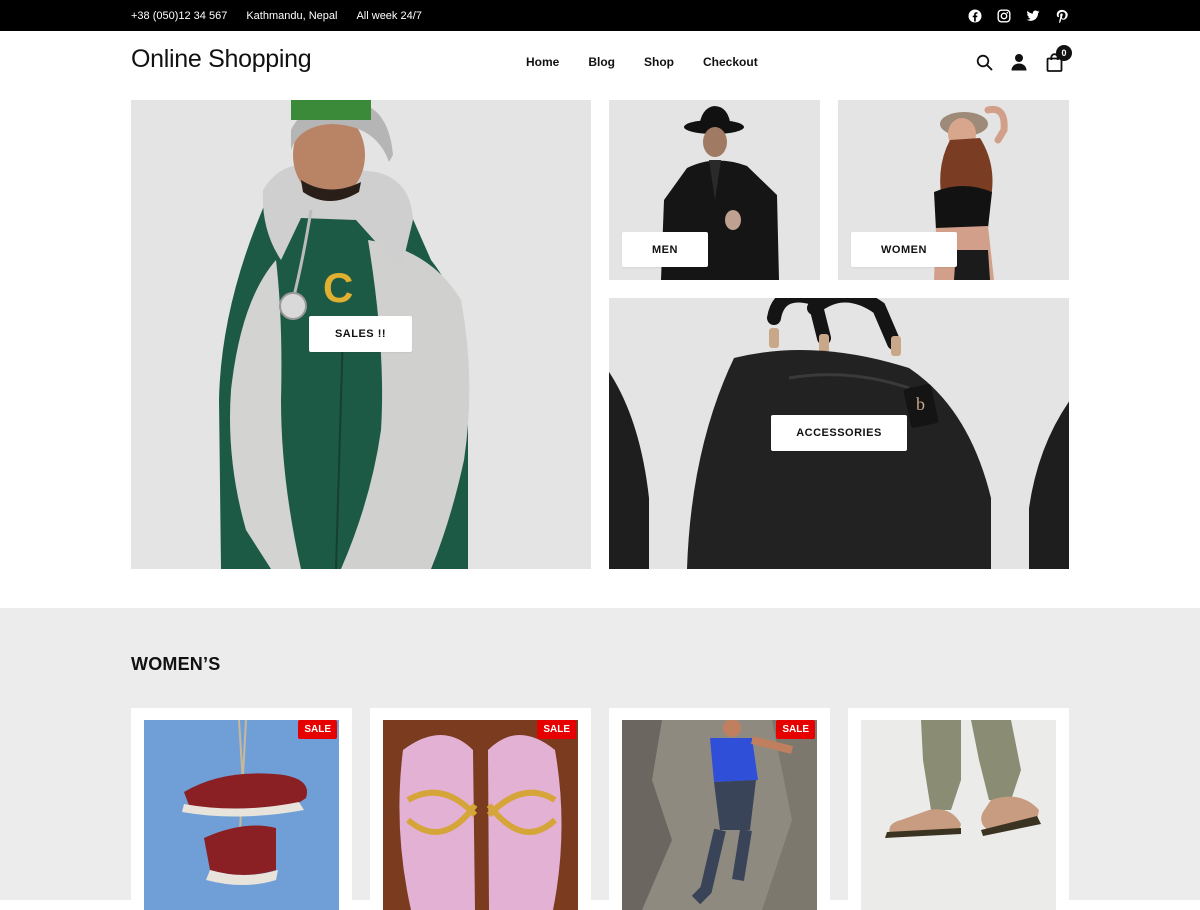 This screenshot has height=910, width=1200. Describe the element at coordinates (642, 62) in the screenshot. I see `main-nav: Home Blog Shop Checkout` at that location.